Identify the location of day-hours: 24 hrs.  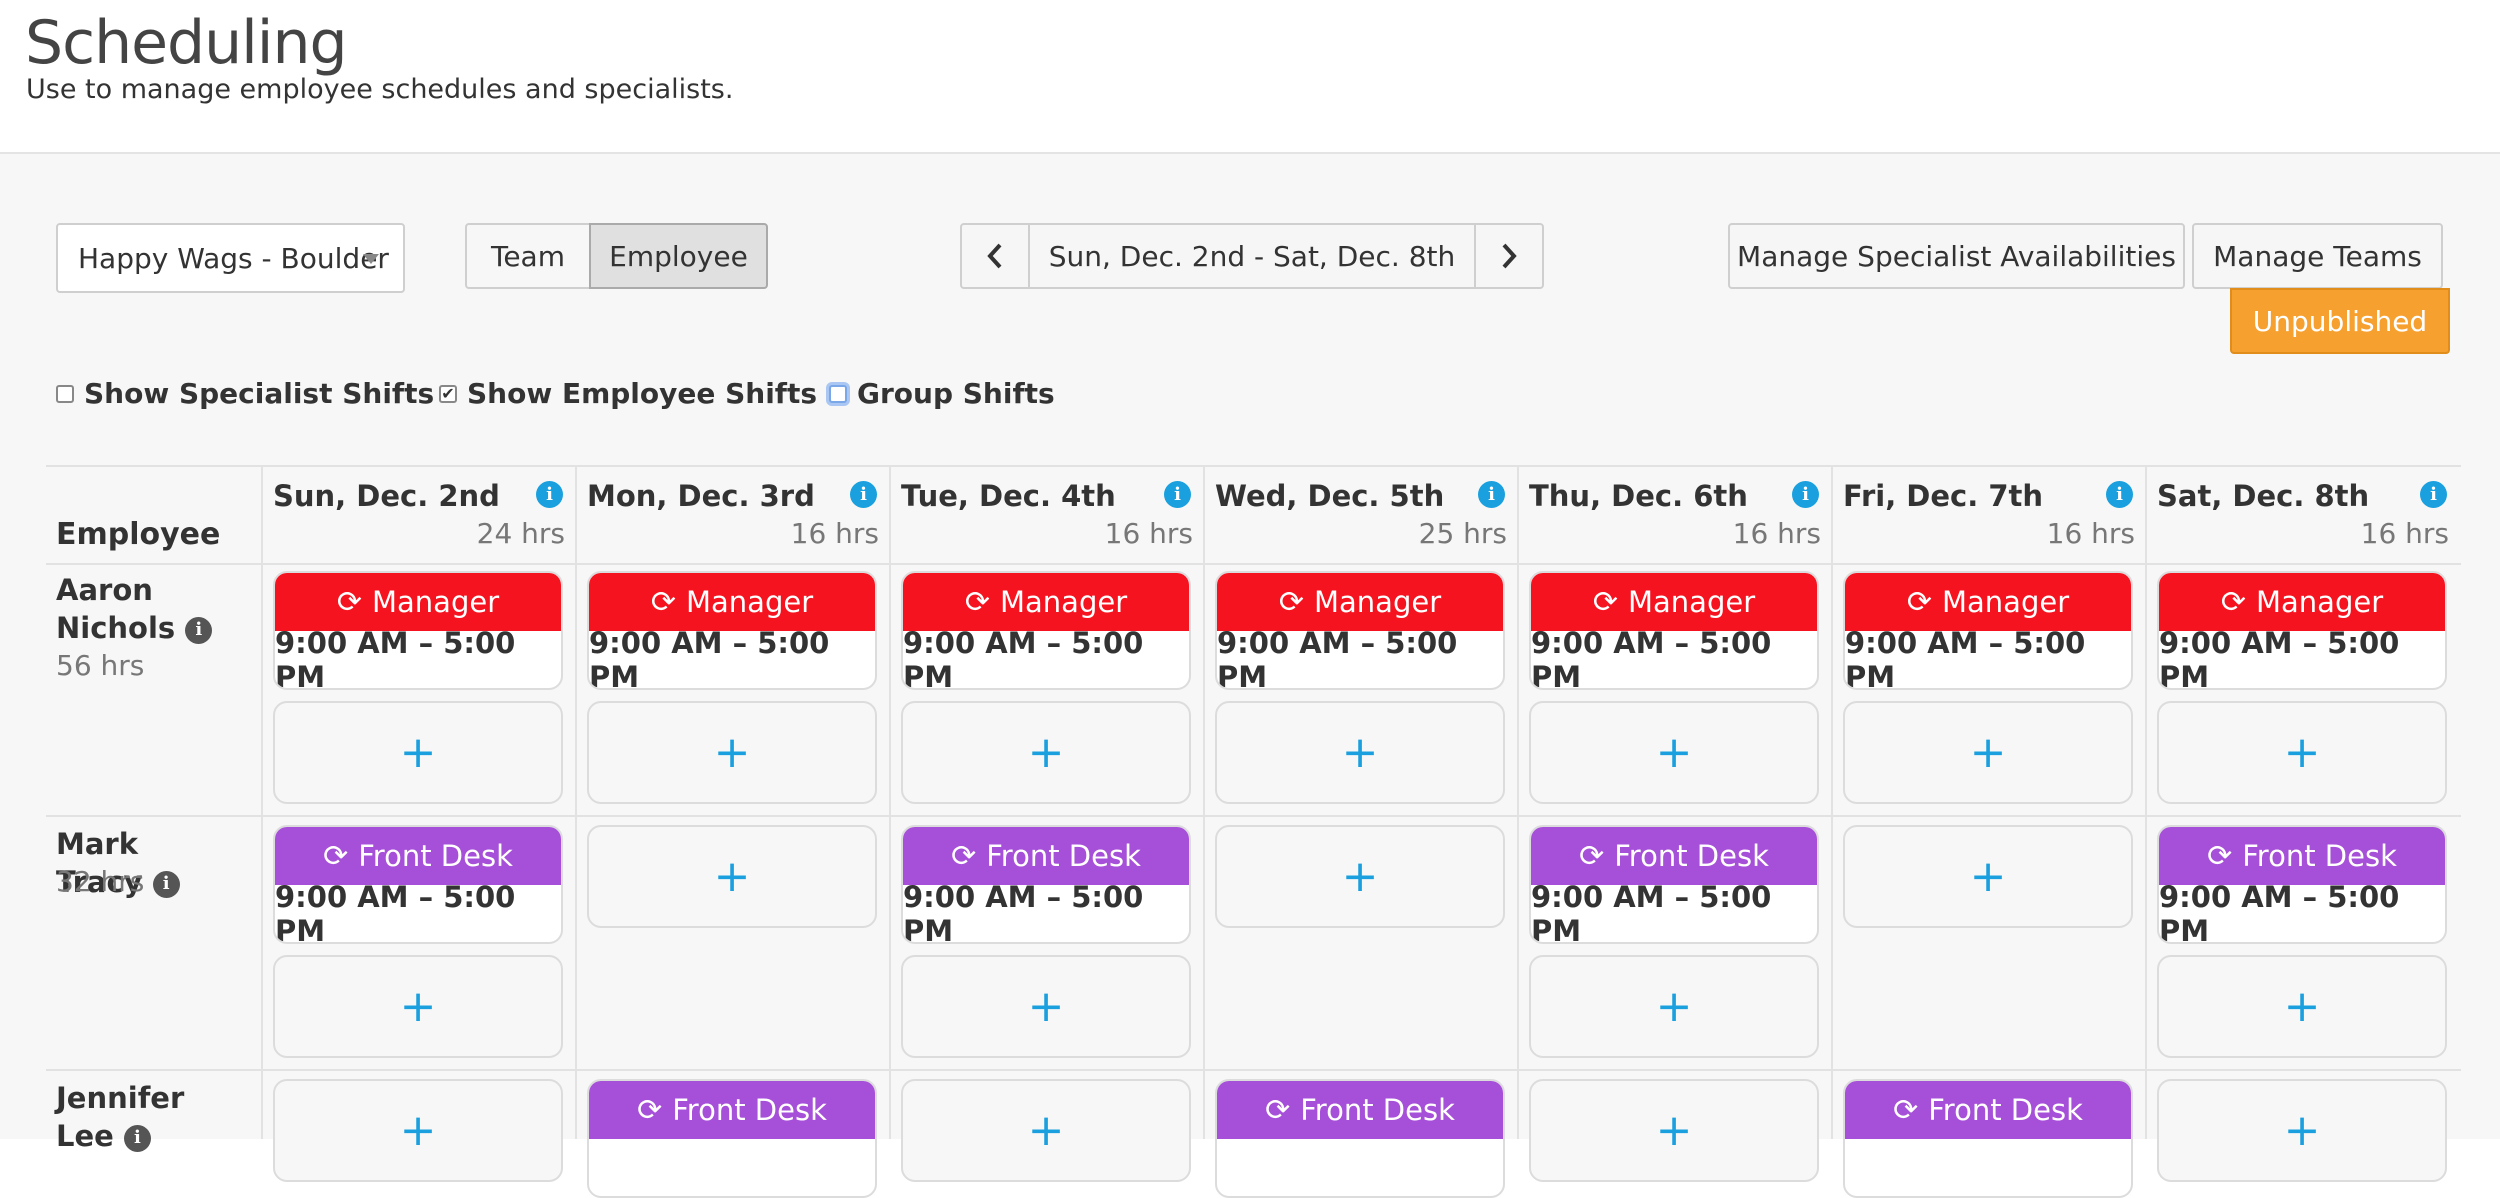
(520, 533).